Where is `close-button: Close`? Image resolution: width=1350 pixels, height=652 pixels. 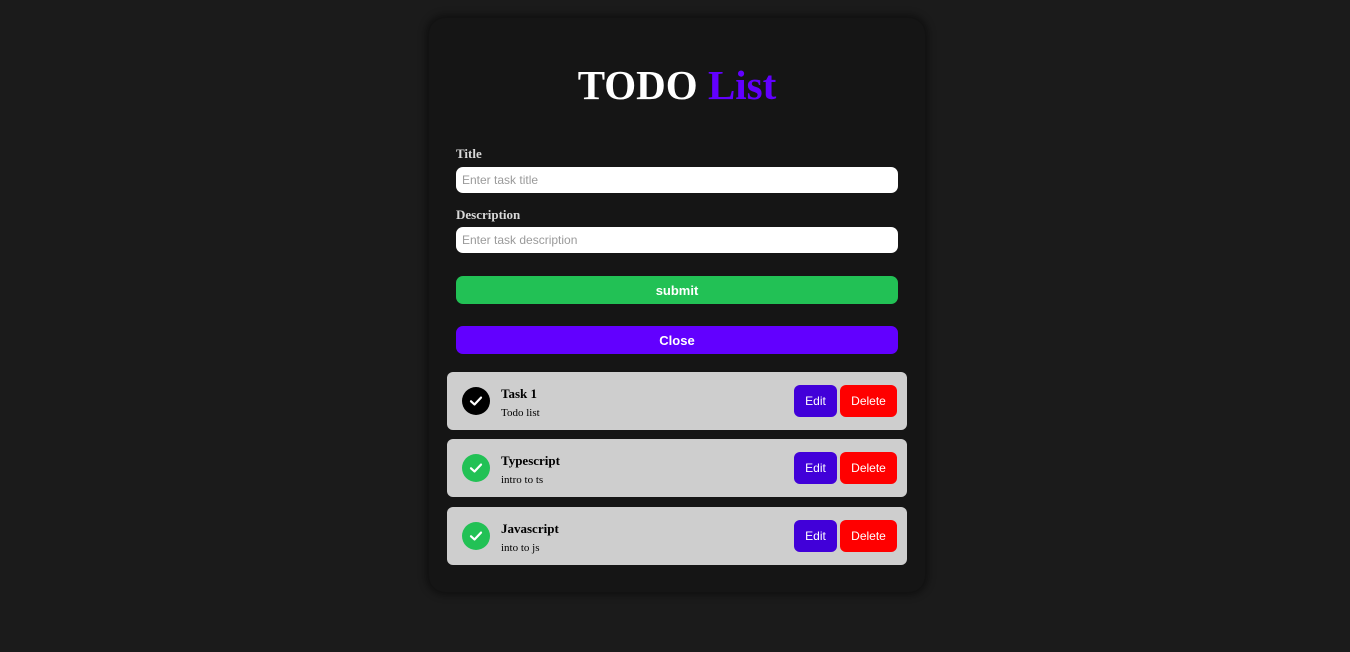 close-button: Close is located at coordinates (677, 340).